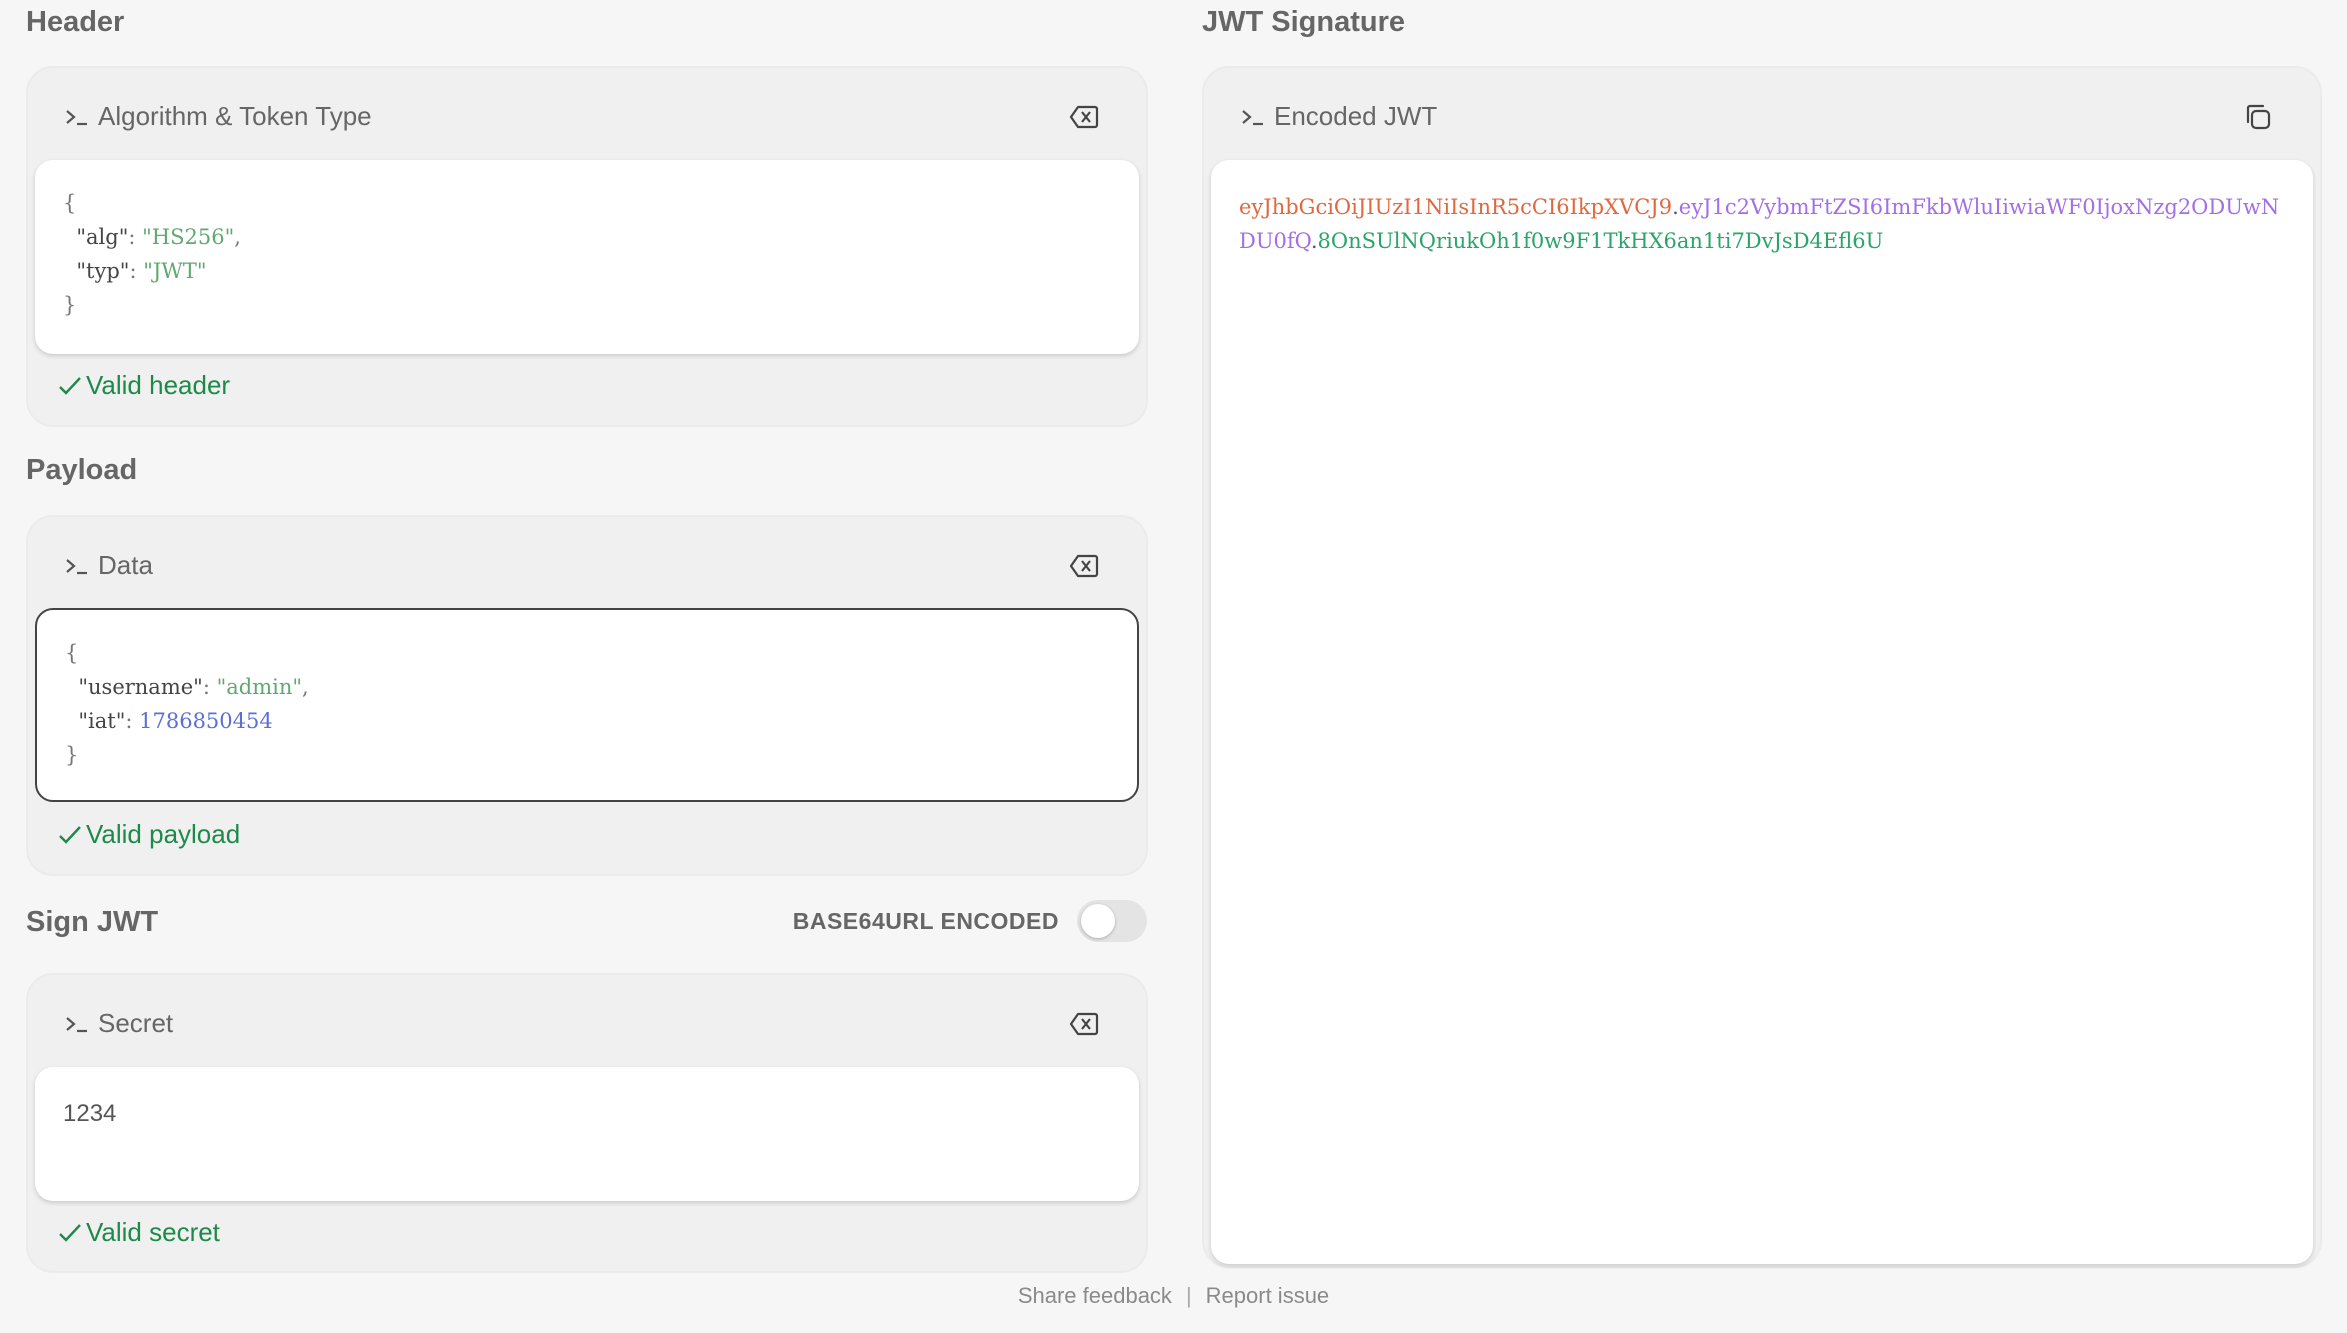 This screenshot has height=1333, width=2347. I want to click on header-card-head: Algorithm & Token Type, so click(587, 116).